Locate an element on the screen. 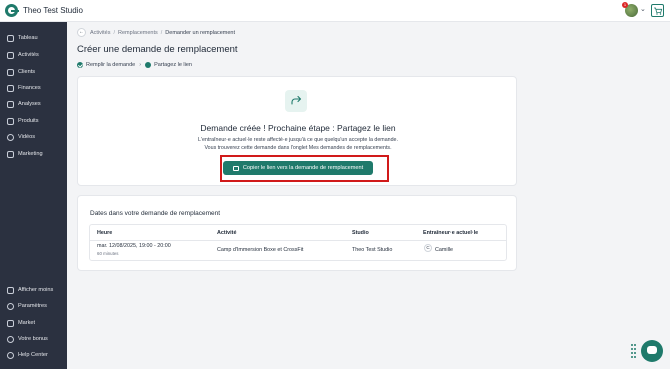  sidebar-item-label: Vidéos is located at coordinates (27, 137).